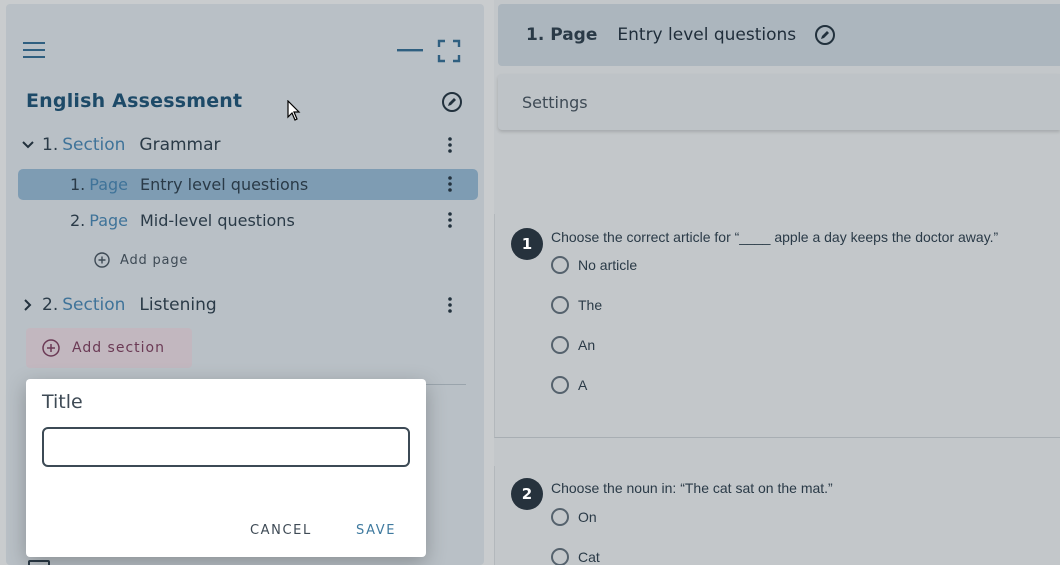 This screenshot has width=1060, height=565. What do you see at coordinates (226, 468) in the screenshot?
I see `title-dialog: Title CANCEL SAVE` at bounding box center [226, 468].